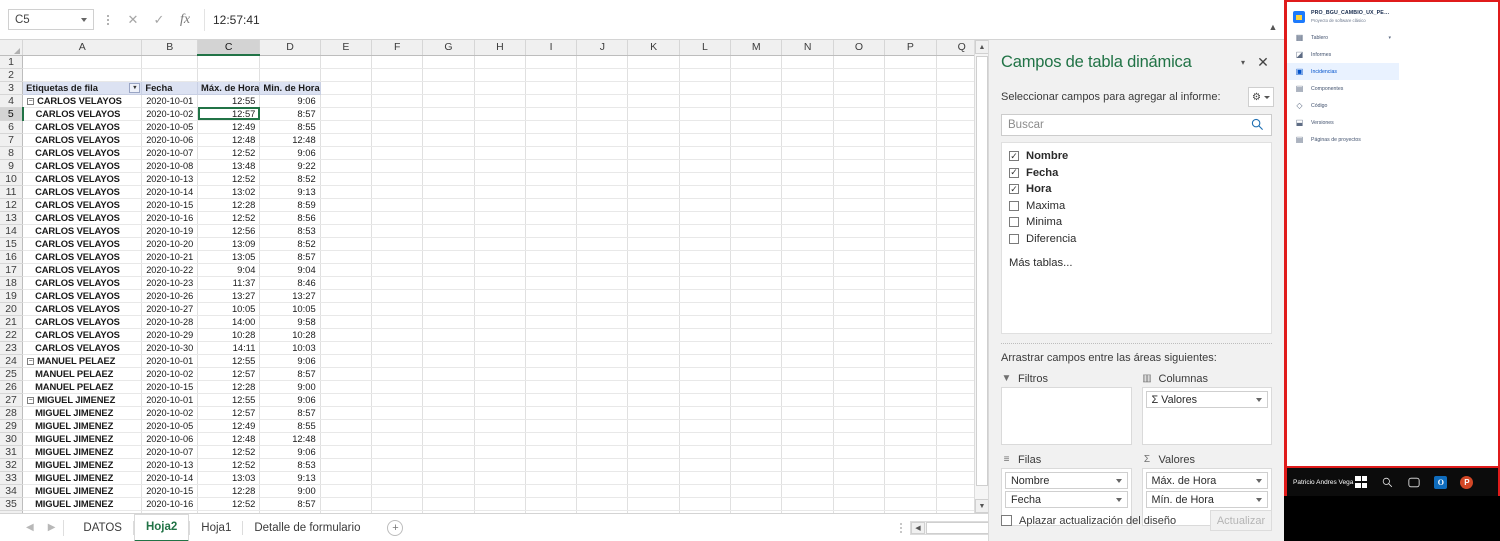  I want to click on cell-max-hora: 12:28, so click(229, 205).